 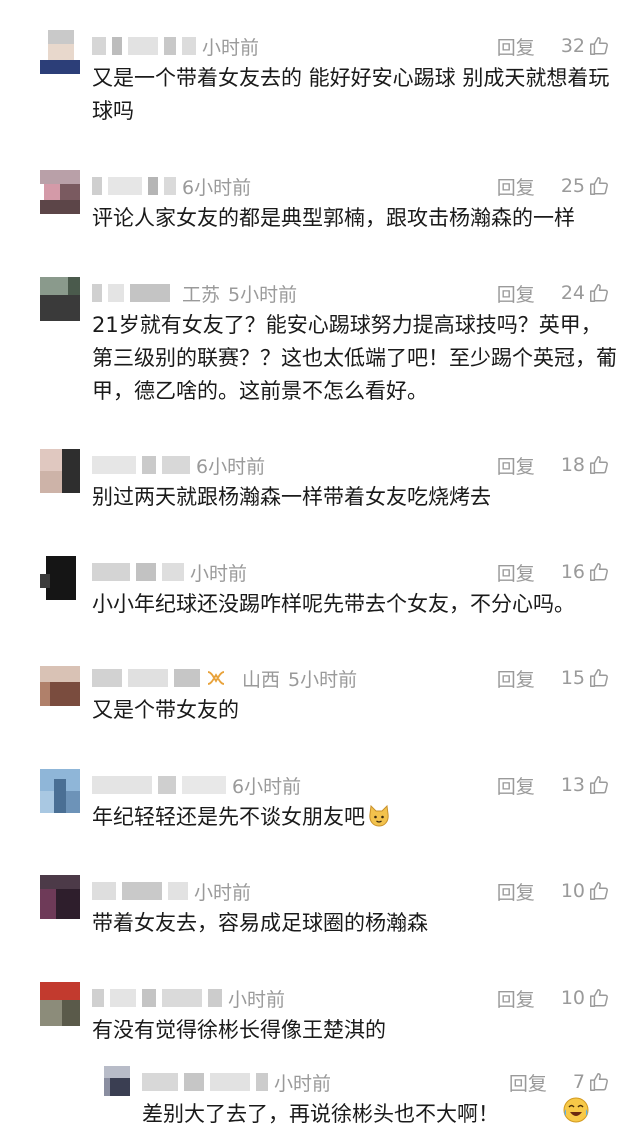 What do you see at coordinates (553, 293) in the screenshot?
I see `comment-actions: 回复 24` at bounding box center [553, 293].